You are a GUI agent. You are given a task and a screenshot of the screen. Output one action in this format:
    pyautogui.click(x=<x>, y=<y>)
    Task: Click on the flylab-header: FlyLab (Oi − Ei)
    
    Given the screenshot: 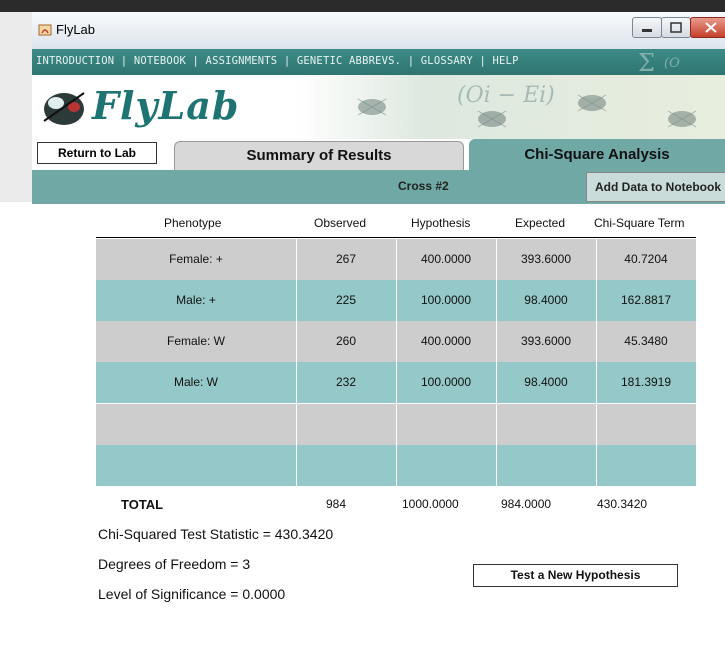 What is the action you would take?
    pyautogui.click(x=378, y=107)
    